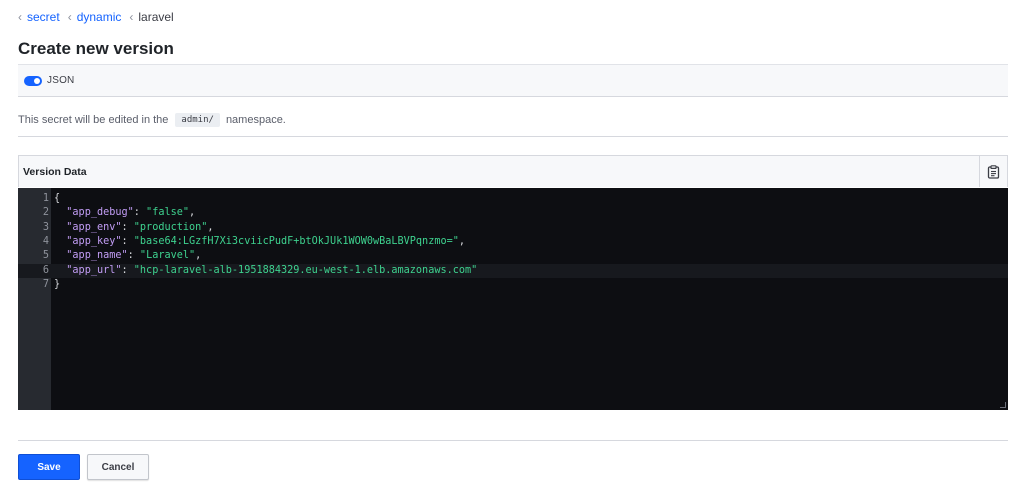 This screenshot has width=1024, height=500. What do you see at coordinates (170, 227) in the screenshot?
I see `json-value: production` at bounding box center [170, 227].